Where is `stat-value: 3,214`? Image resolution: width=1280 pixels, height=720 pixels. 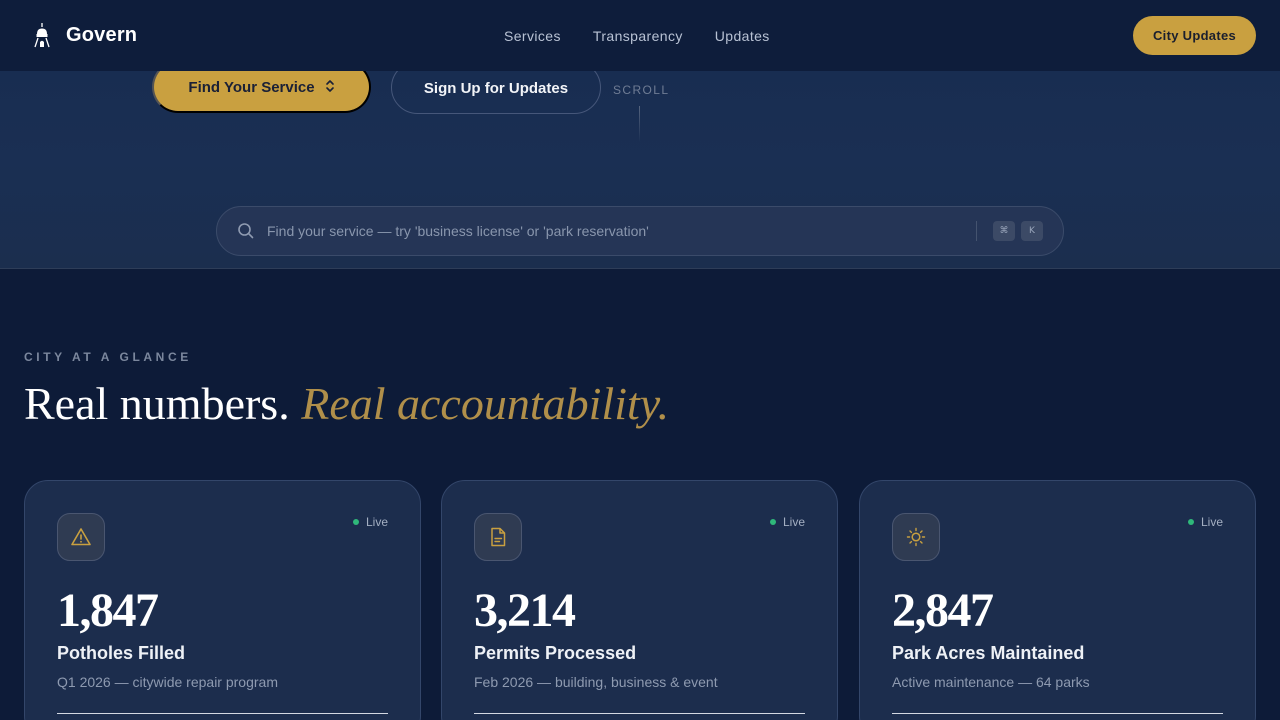
stat-value: 3,214 is located at coordinates (525, 610).